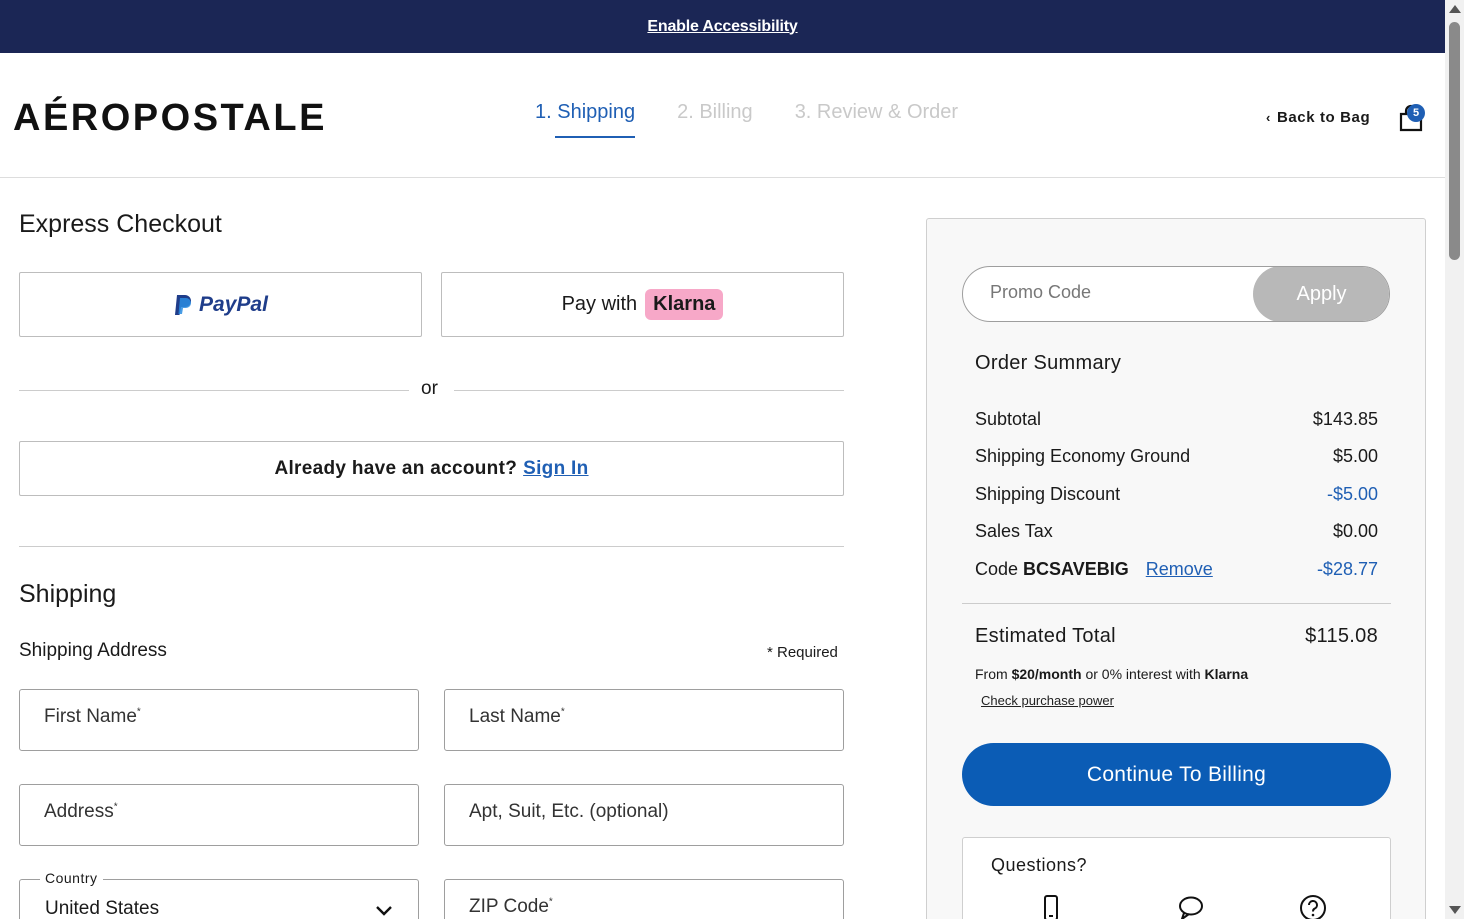 This screenshot has width=1464, height=919. Describe the element at coordinates (802, 652) in the screenshot. I see `required-note: * Required` at that location.